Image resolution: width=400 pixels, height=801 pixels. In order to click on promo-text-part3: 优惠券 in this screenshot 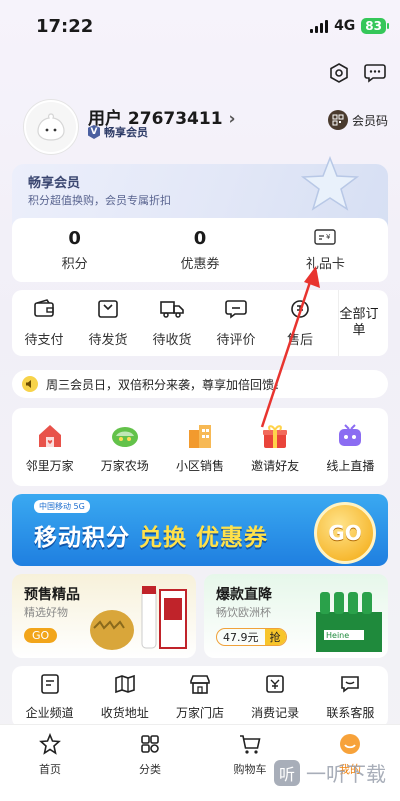, I will do `click(232, 538)`.